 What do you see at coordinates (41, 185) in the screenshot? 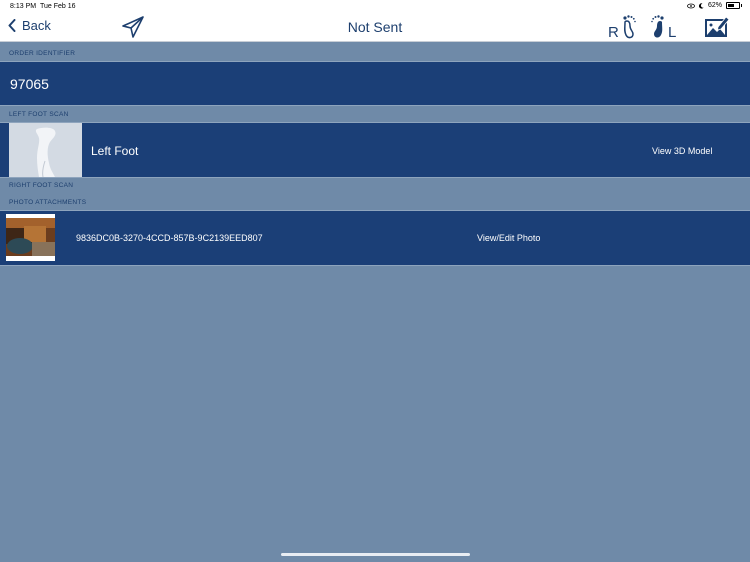
I see `right-foot-scan-header: RIGHT FOOT SCAN` at bounding box center [41, 185].